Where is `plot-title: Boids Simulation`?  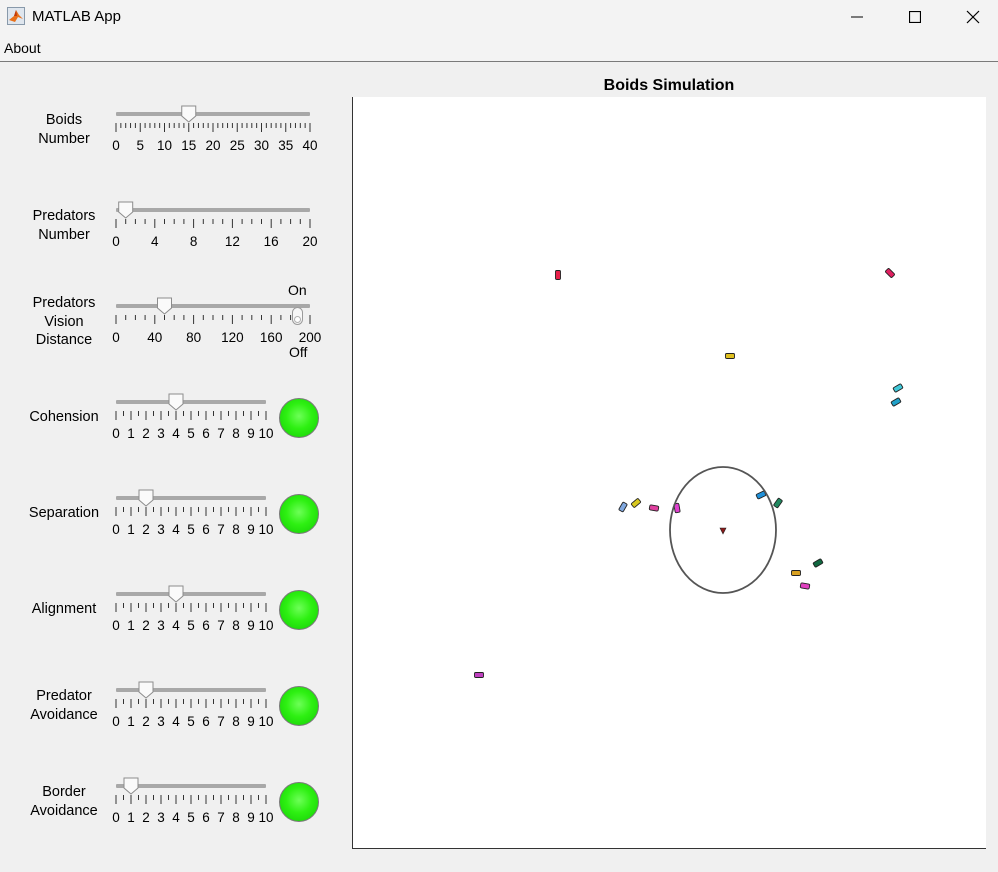
plot-title: Boids Simulation is located at coordinates (669, 85).